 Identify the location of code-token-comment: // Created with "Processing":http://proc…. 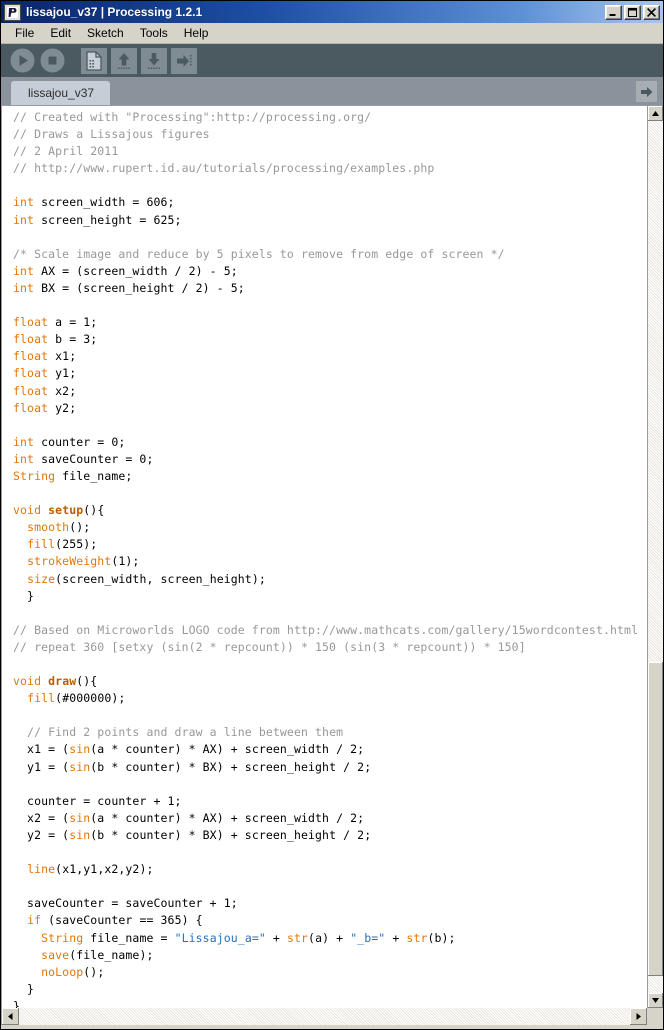
(192, 117).